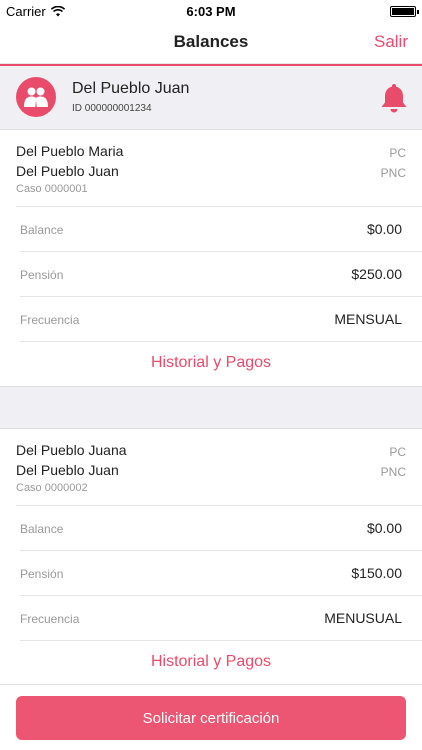 The image size is (422, 750). I want to click on battery-icon, so click(404, 11).